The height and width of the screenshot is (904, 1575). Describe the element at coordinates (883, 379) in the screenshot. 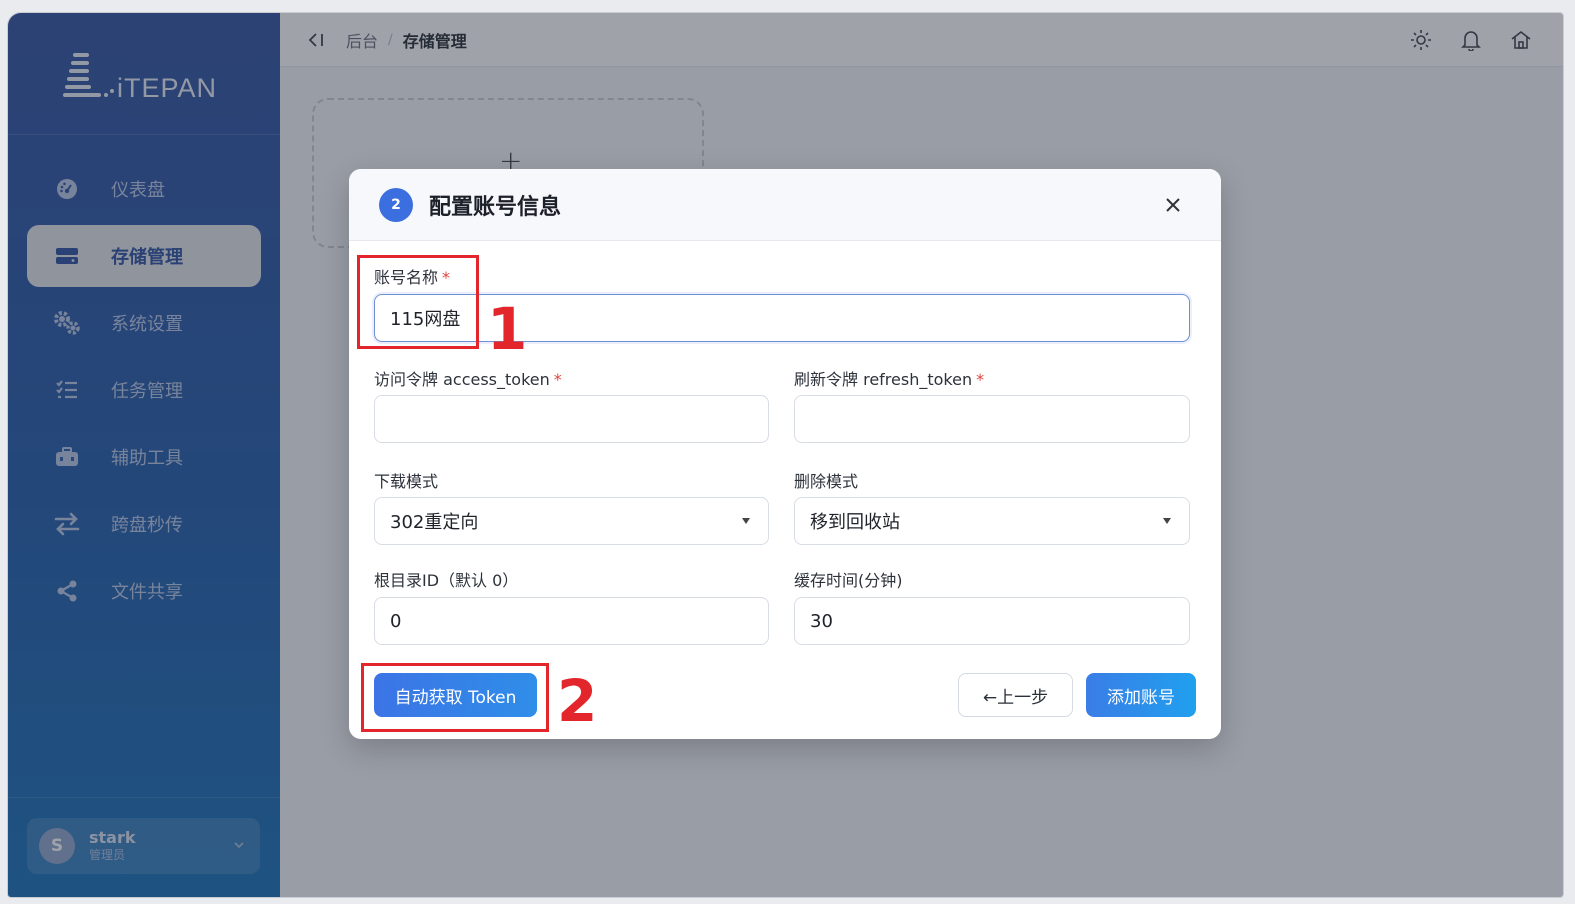

I see `label-text: 刷新令牌 refresh_token` at that location.